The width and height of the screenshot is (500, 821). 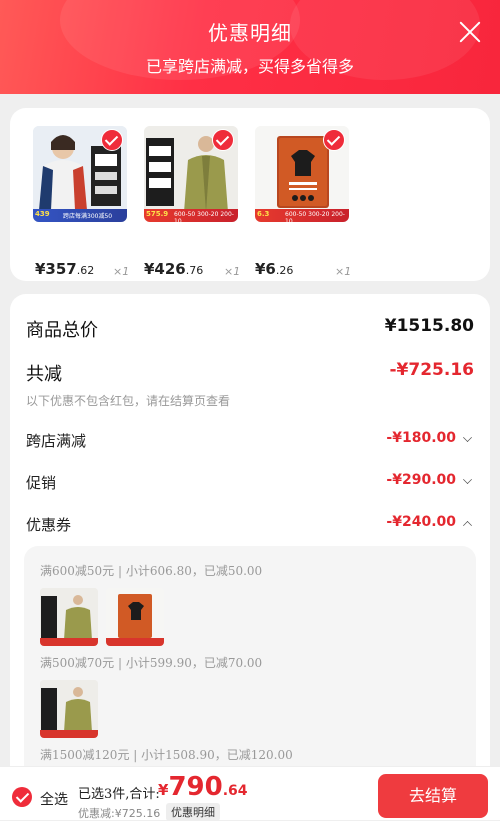 I want to click on product-item: 439 跨店每满300减50 ¥357.62 ×1, so click(x=81, y=202).